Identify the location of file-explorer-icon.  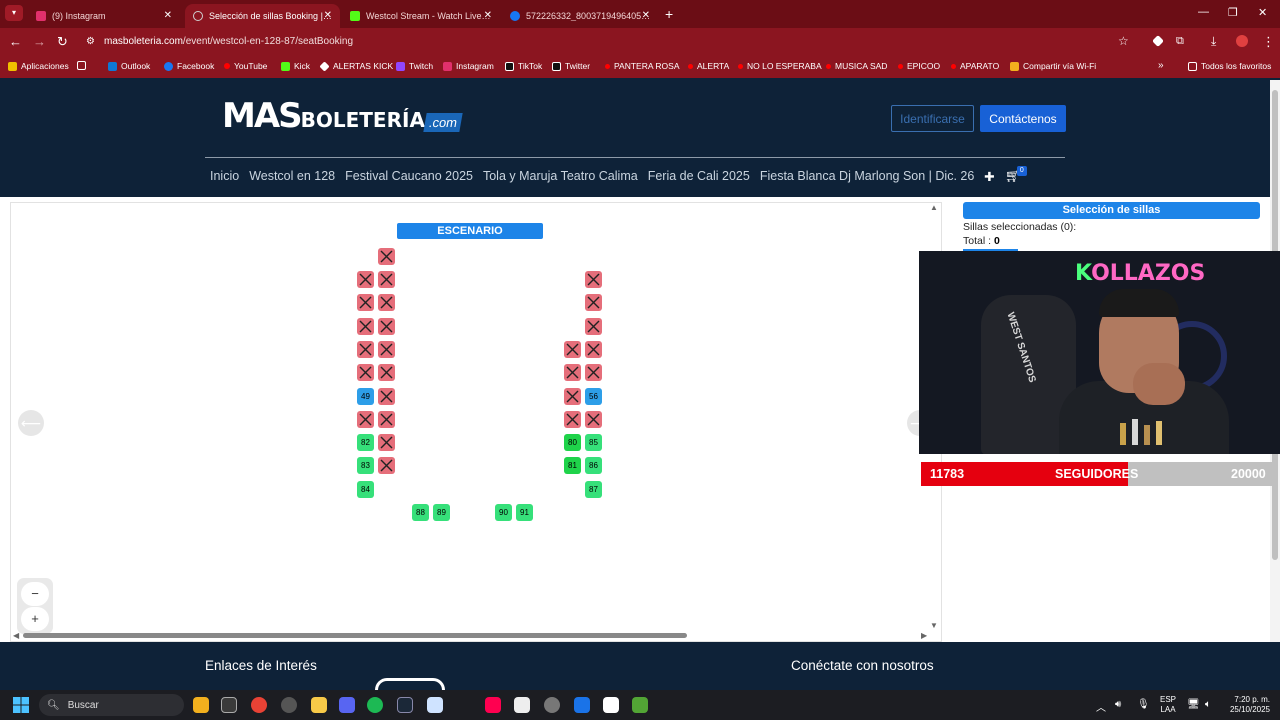
(201, 705).